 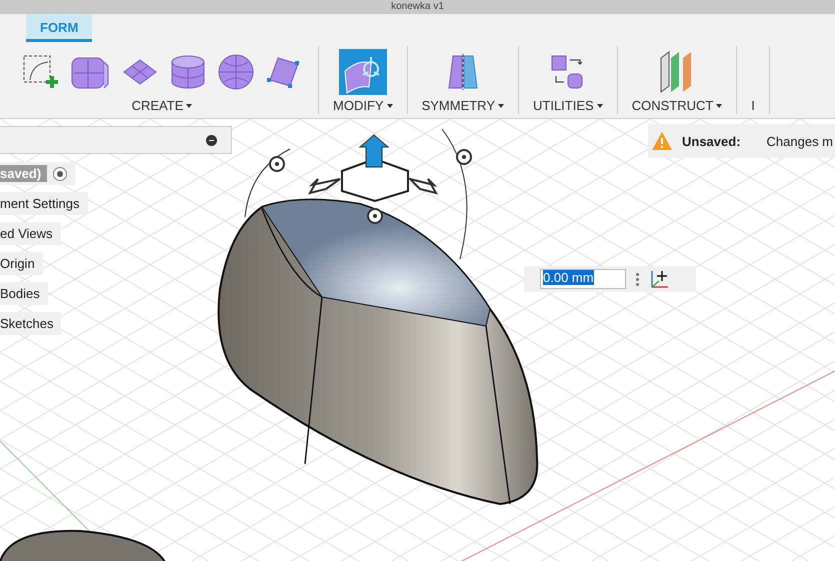 What do you see at coordinates (162, 105) in the screenshot?
I see `toolbar-group-menu: CREATE` at bounding box center [162, 105].